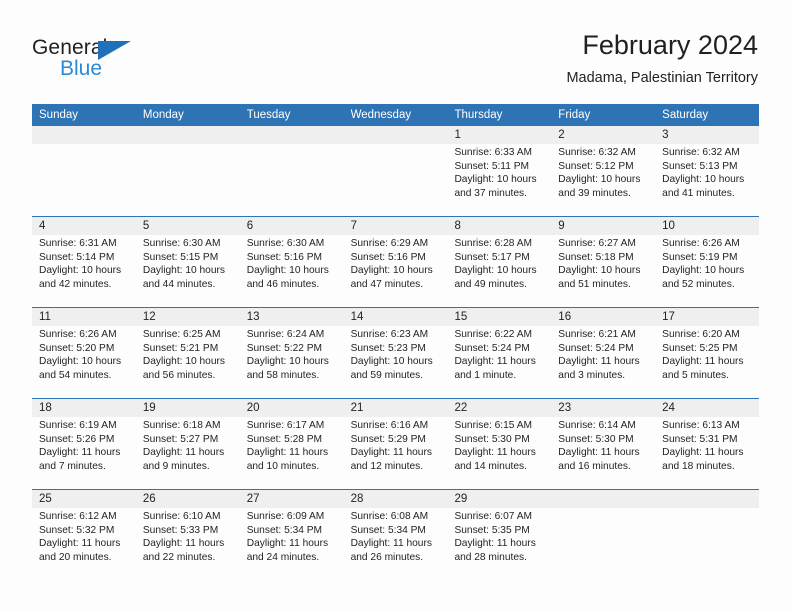  Describe the element at coordinates (668, 317) in the screenshot. I see `day-number: 17` at that location.